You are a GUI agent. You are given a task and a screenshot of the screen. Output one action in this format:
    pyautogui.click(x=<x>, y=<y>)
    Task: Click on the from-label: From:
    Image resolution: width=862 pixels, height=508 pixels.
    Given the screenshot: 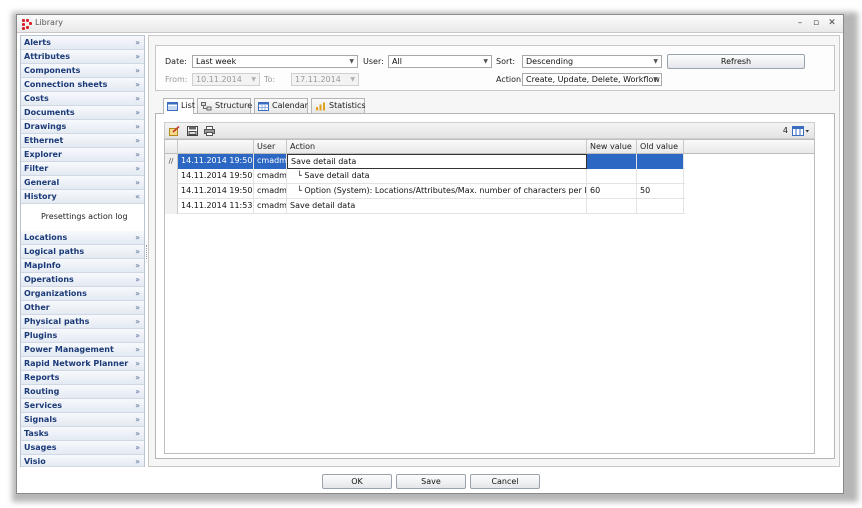 What is the action you would take?
    pyautogui.click(x=176, y=79)
    